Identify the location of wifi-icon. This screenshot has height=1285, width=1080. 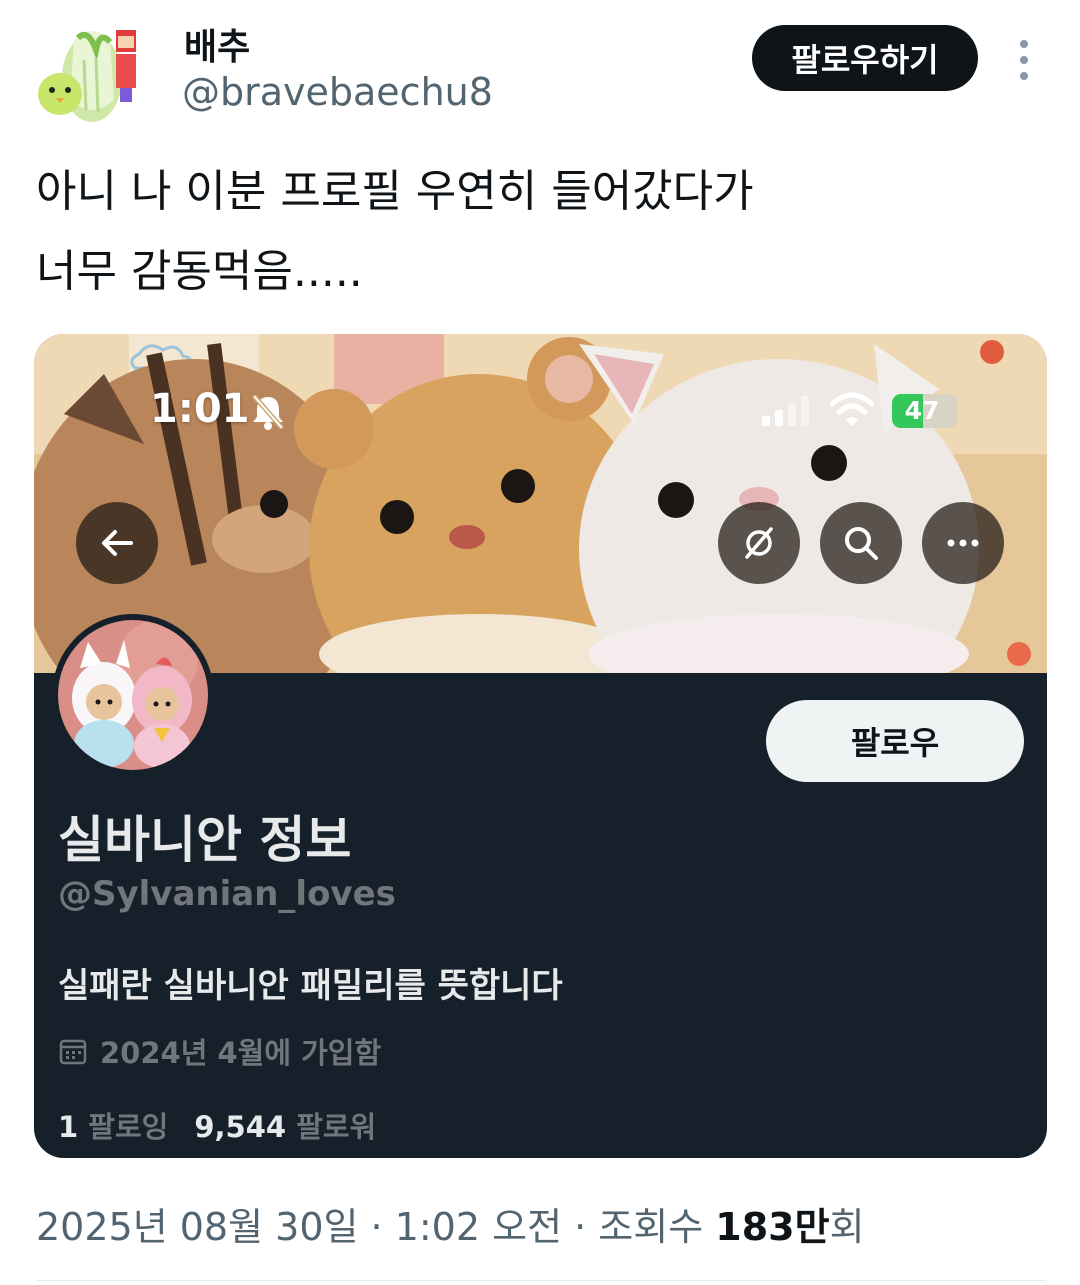
(852, 409).